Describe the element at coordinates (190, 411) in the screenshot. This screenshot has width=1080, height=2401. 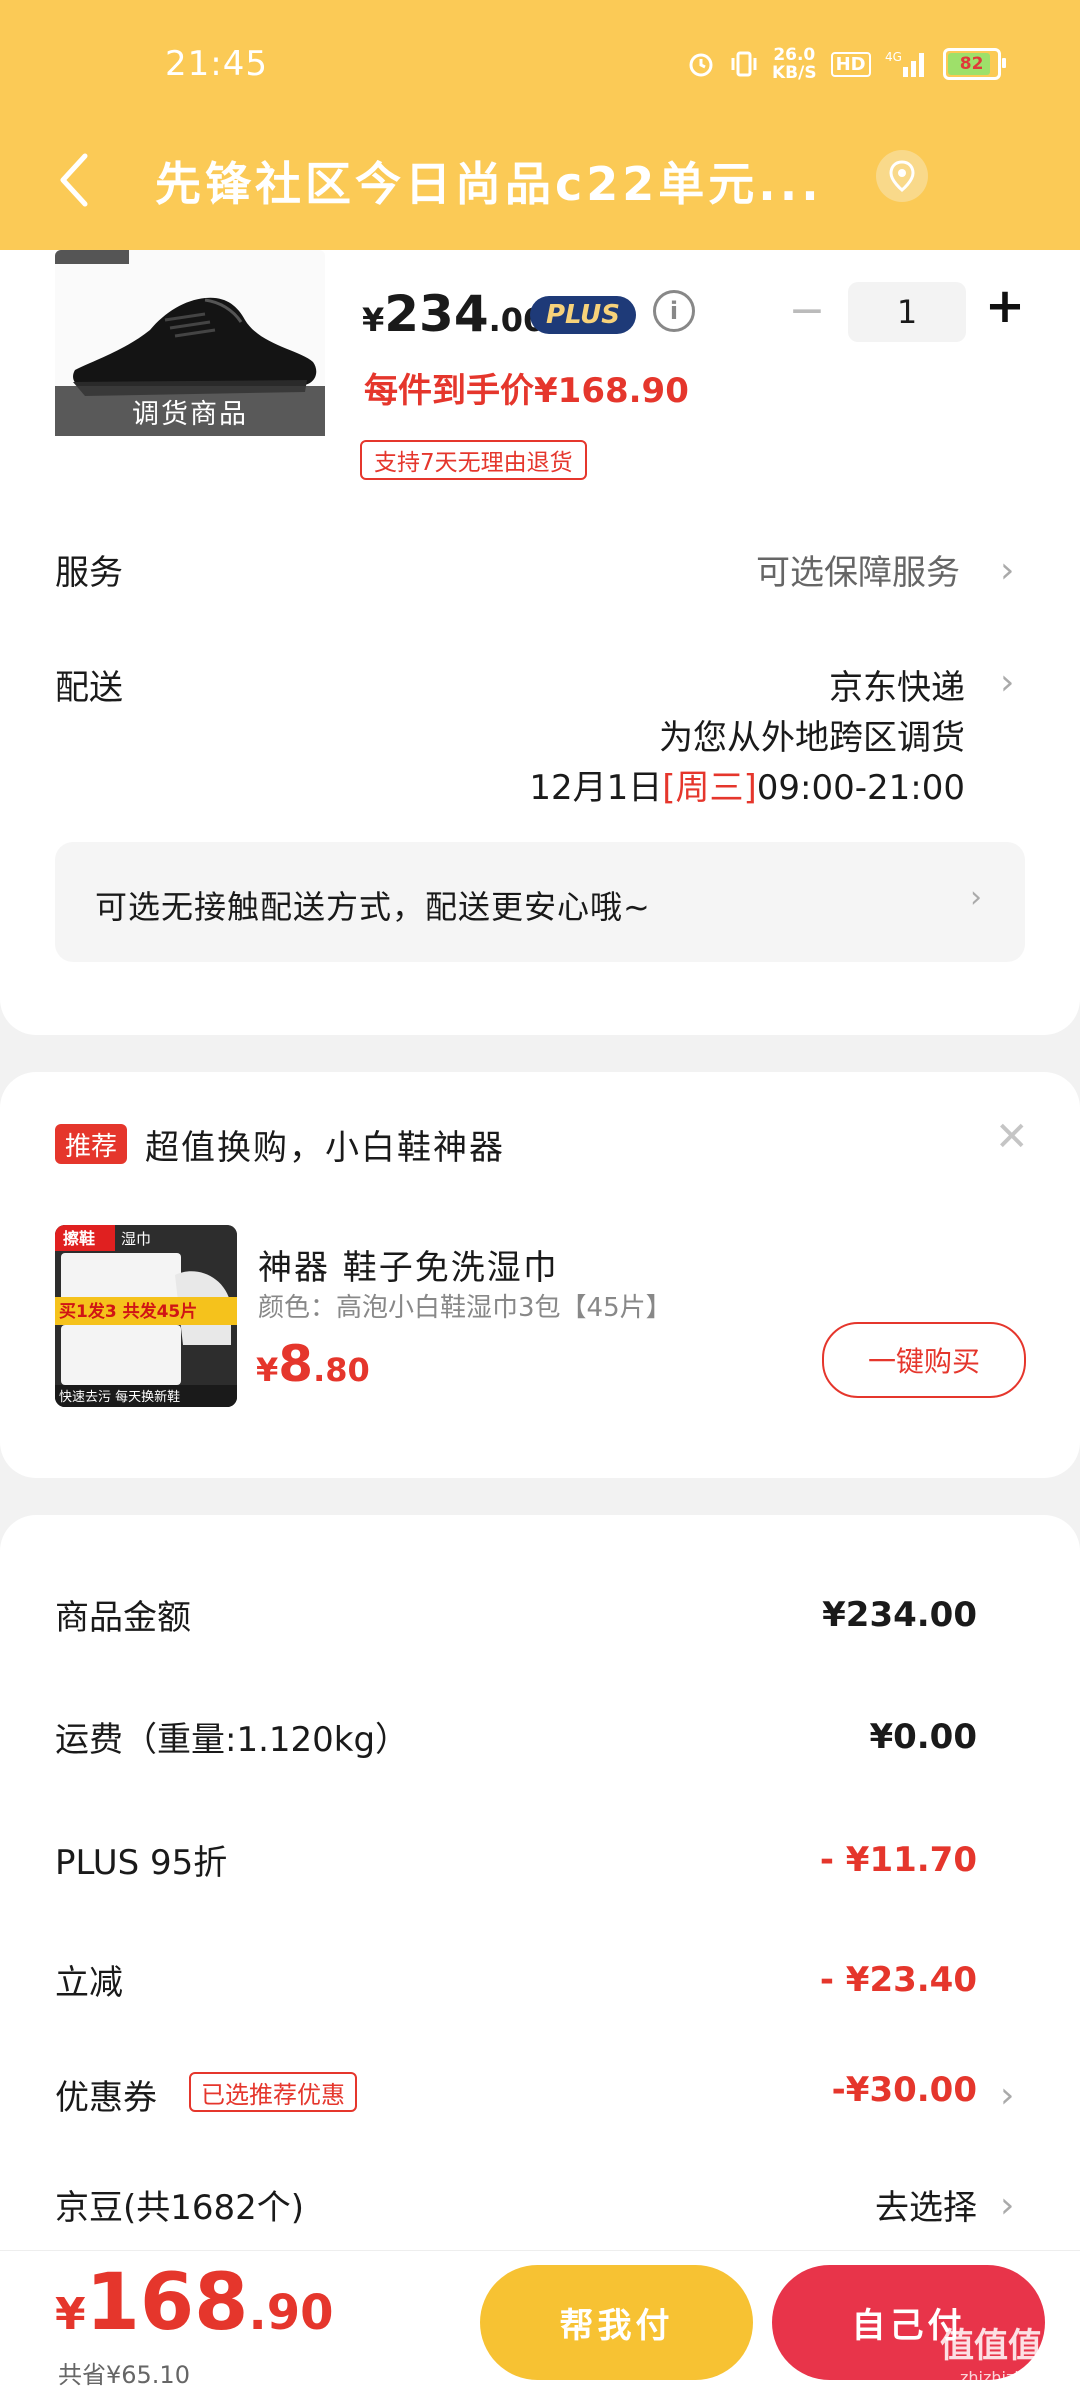
I see `transfer-goods-tag: 调货商品` at that location.